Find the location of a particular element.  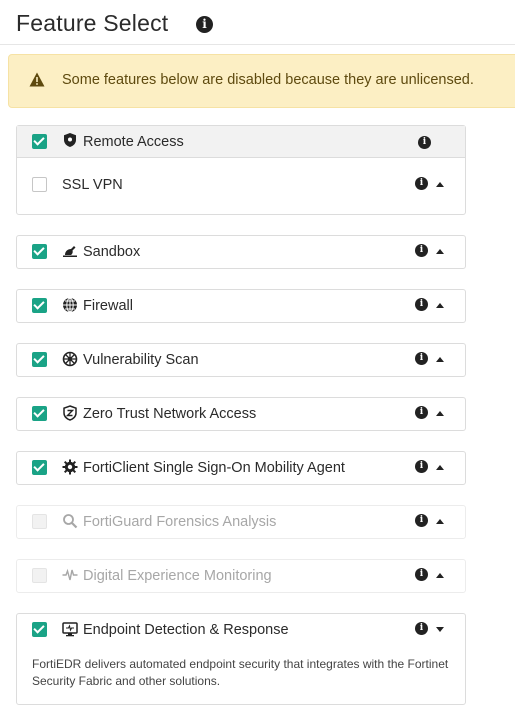

firewall-checkbox is located at coordinates (39, 305).